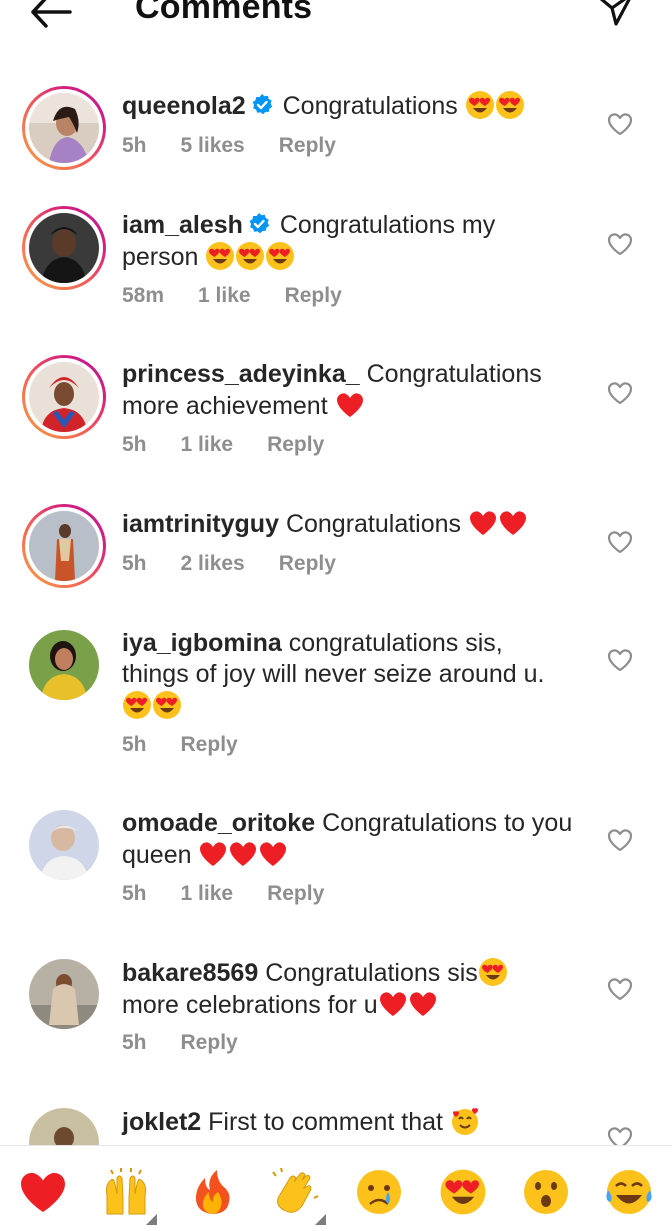  I want to click on username: joklet2, so click(161, 1122).